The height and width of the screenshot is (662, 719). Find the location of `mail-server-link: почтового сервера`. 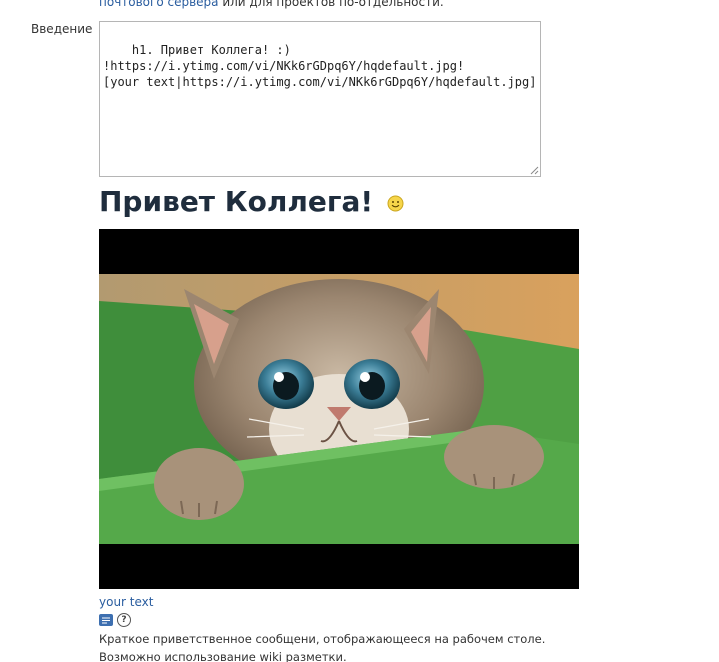

mail-server-link: почтового сервера is located at coordinates (159, 4).